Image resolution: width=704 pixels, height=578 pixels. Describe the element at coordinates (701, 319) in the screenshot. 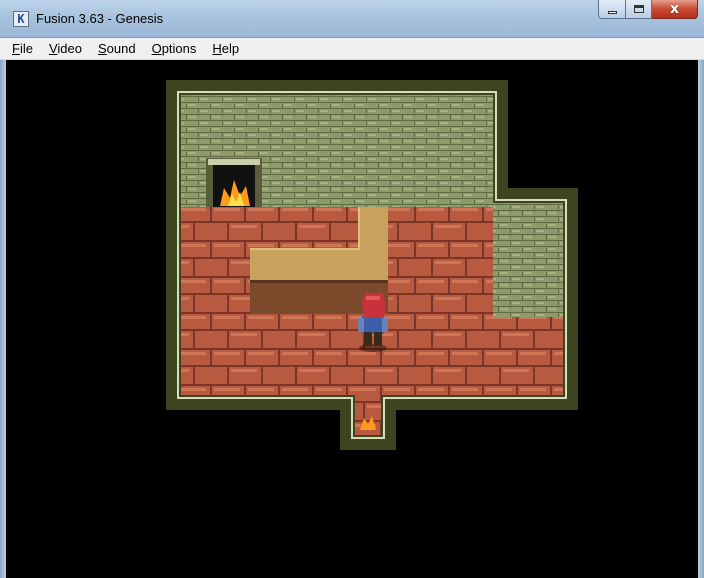

I see `window-frame-right` at that location.